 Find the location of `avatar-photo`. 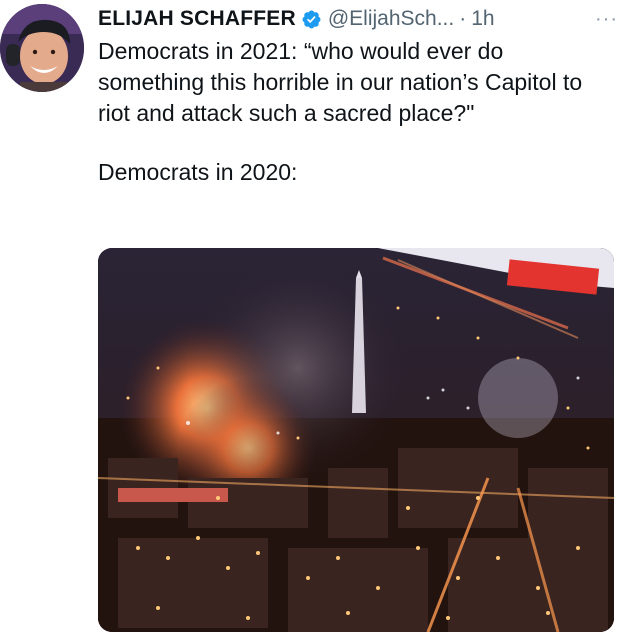

avatar-photo is located at coordinates (42, 48).